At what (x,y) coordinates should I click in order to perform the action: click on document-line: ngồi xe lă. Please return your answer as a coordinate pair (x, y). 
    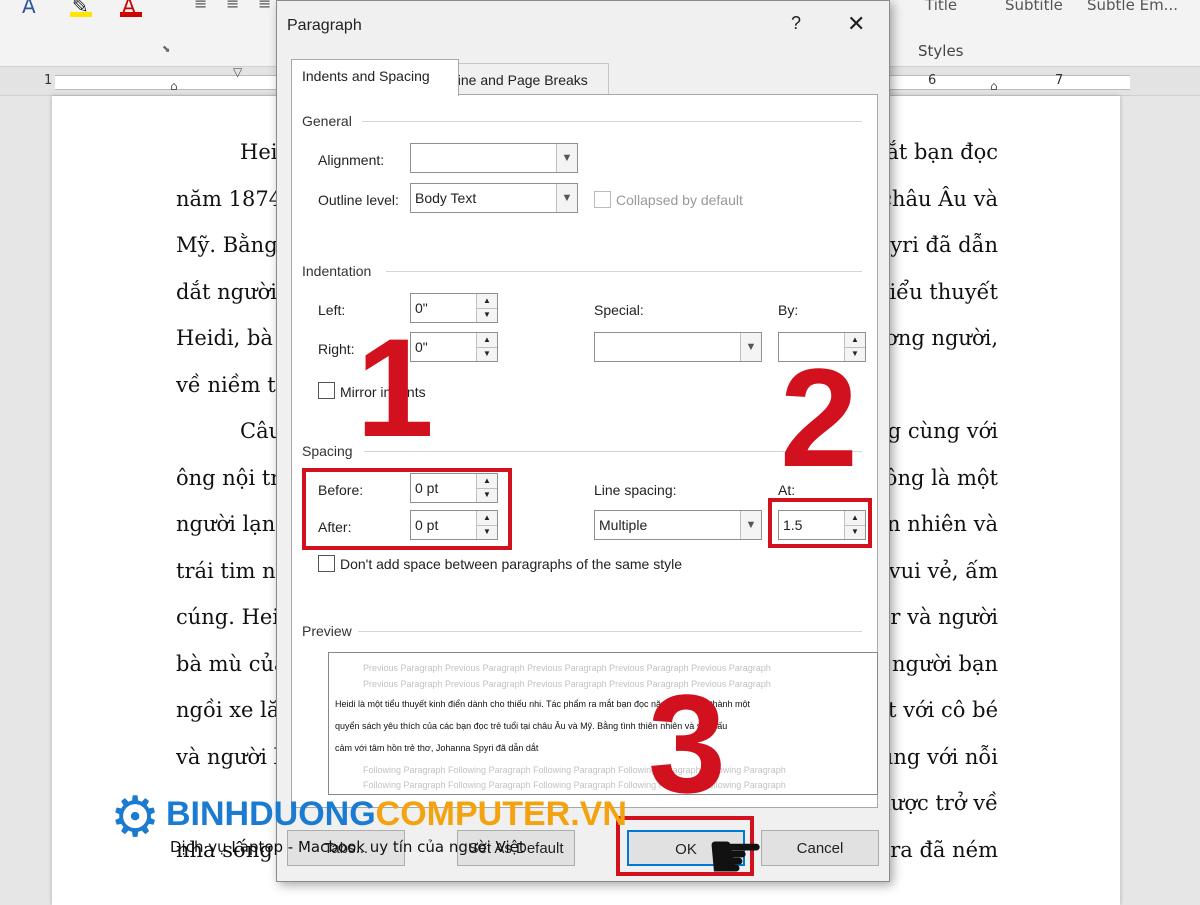
    Looking at the image, I should click on (228, 710).